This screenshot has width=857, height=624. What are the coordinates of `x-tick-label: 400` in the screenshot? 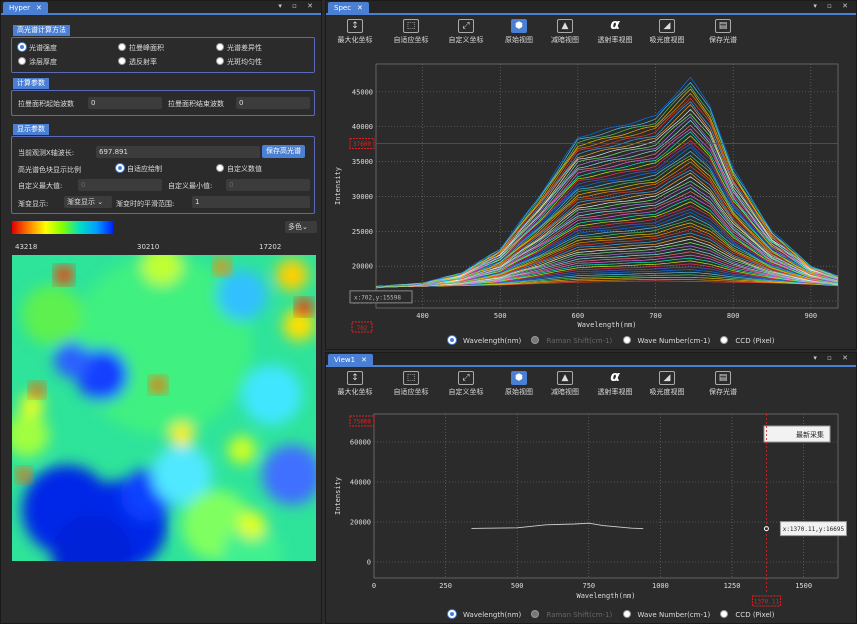 It's located at (422, 316).